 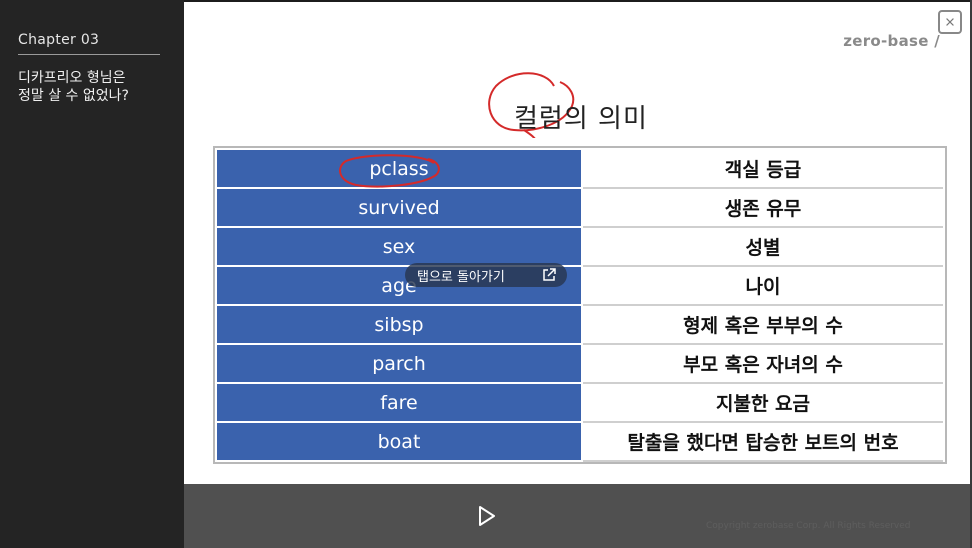 I want to click on table-row: survived 생존 유무, so click(x=580, y=208).